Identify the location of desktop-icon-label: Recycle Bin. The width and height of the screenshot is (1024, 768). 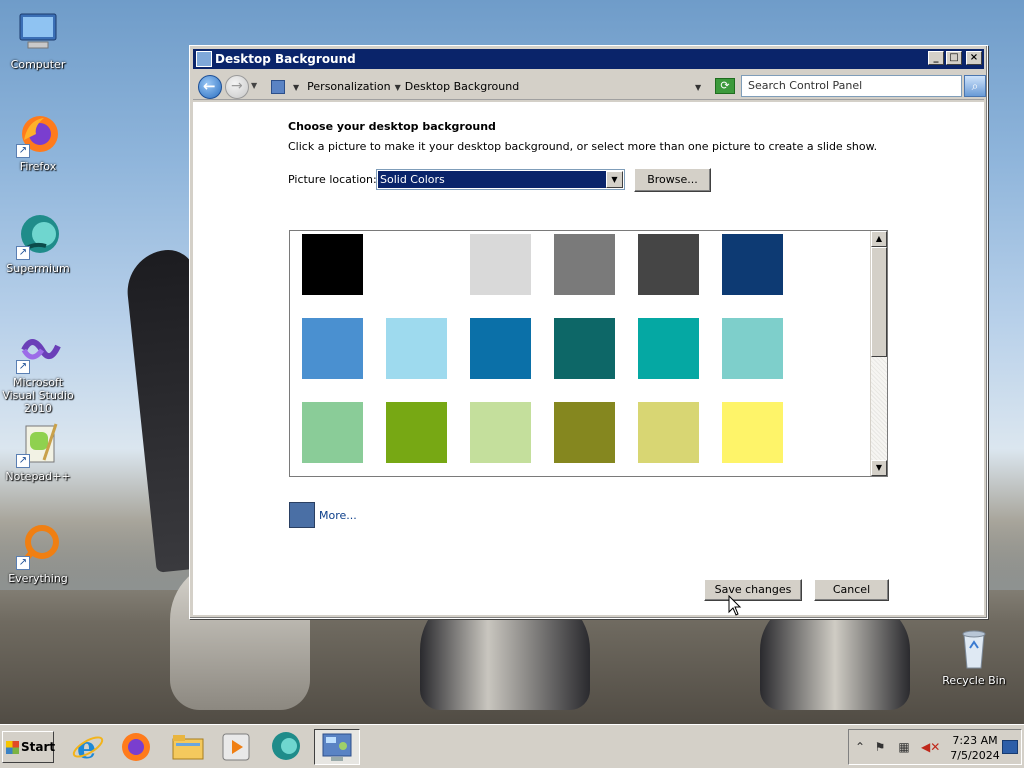
(974, 680).